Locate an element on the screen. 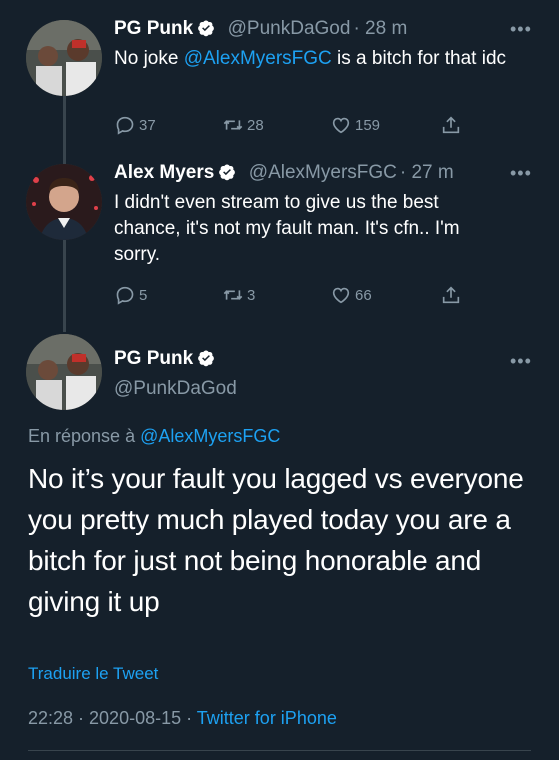  tweet-text-part: is a bitch for that idc is located at coordinates (419, 58).